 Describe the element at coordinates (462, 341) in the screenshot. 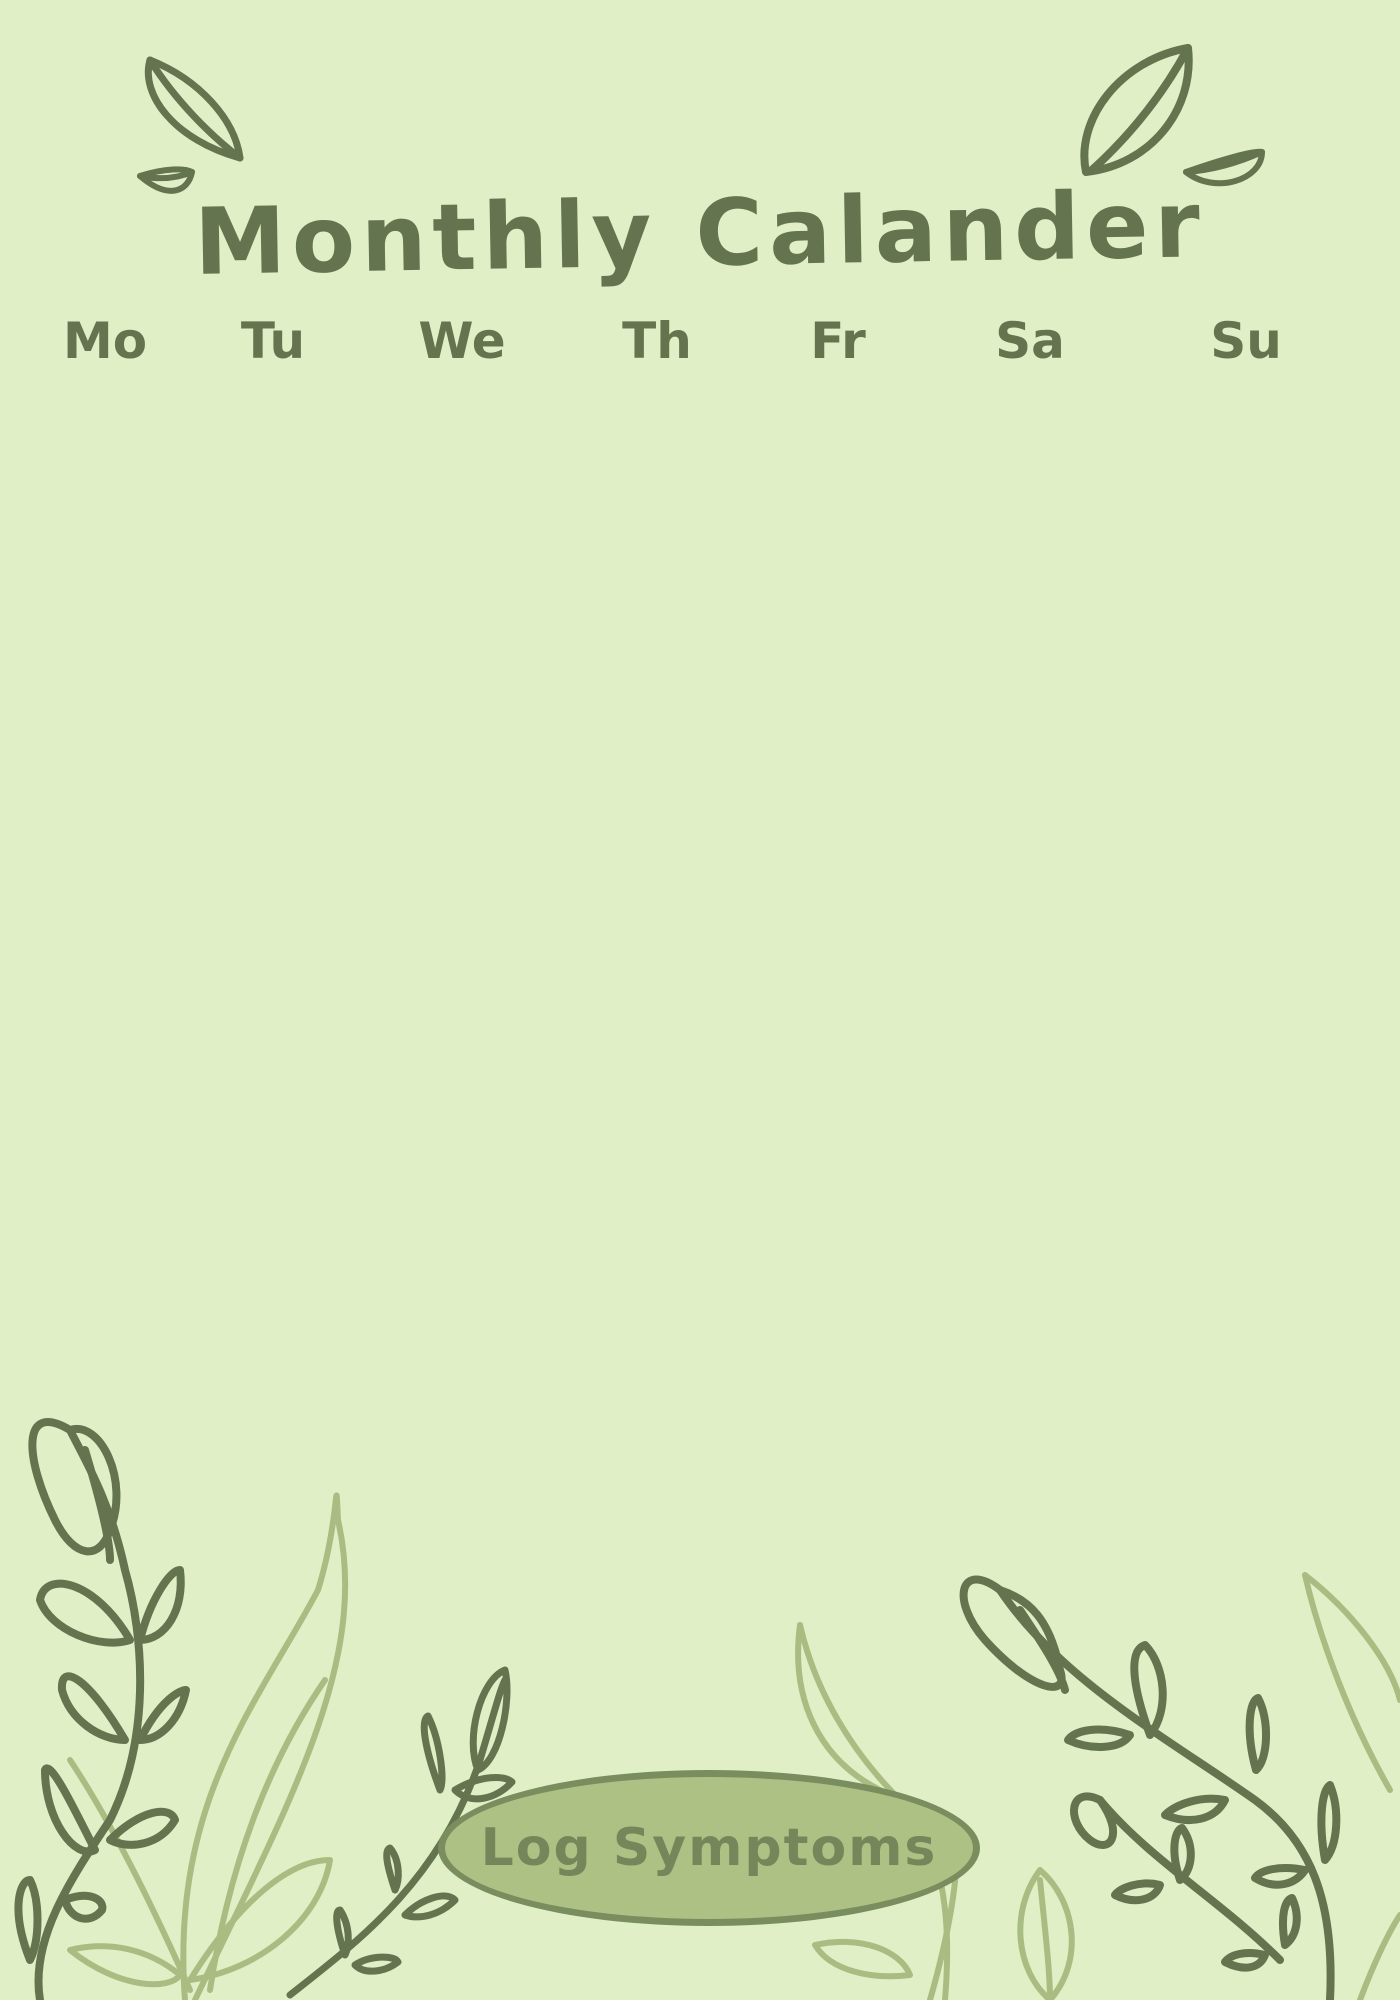

I see `weekday-label-we: We` at that location.